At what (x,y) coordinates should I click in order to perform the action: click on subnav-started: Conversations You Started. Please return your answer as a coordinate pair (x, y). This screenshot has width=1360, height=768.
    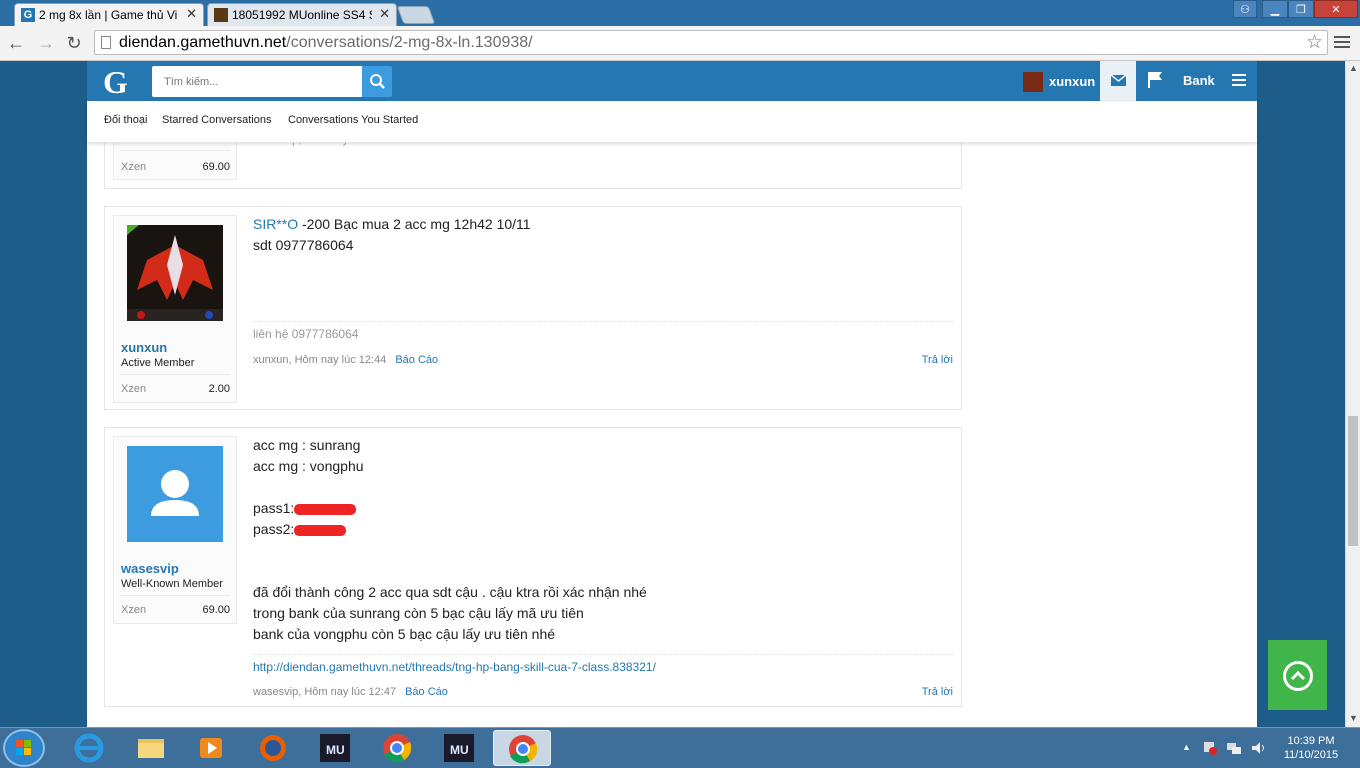
    Looking at the image, I should click on (353, 120).